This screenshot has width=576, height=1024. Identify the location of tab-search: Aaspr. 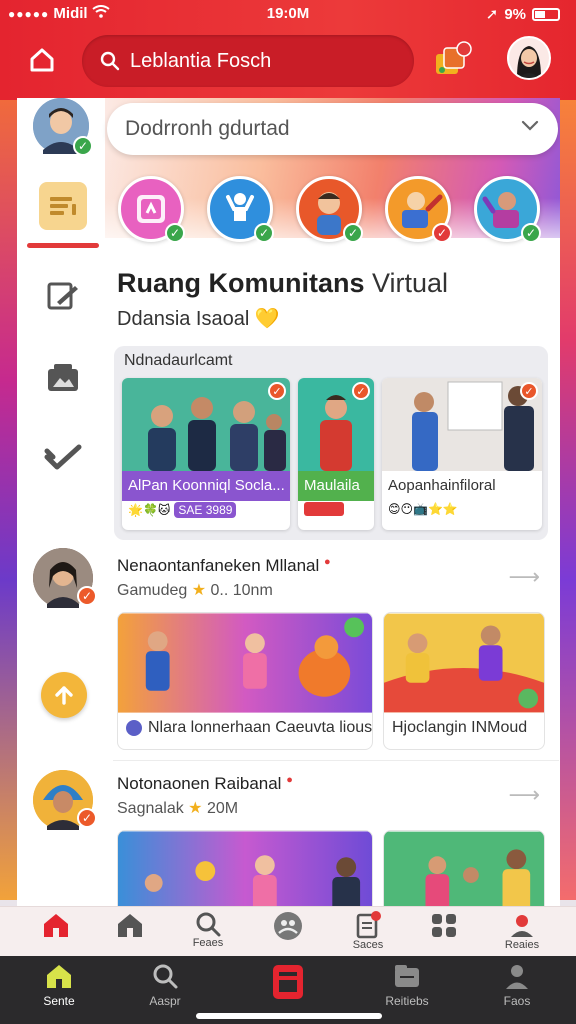
(165, 990).